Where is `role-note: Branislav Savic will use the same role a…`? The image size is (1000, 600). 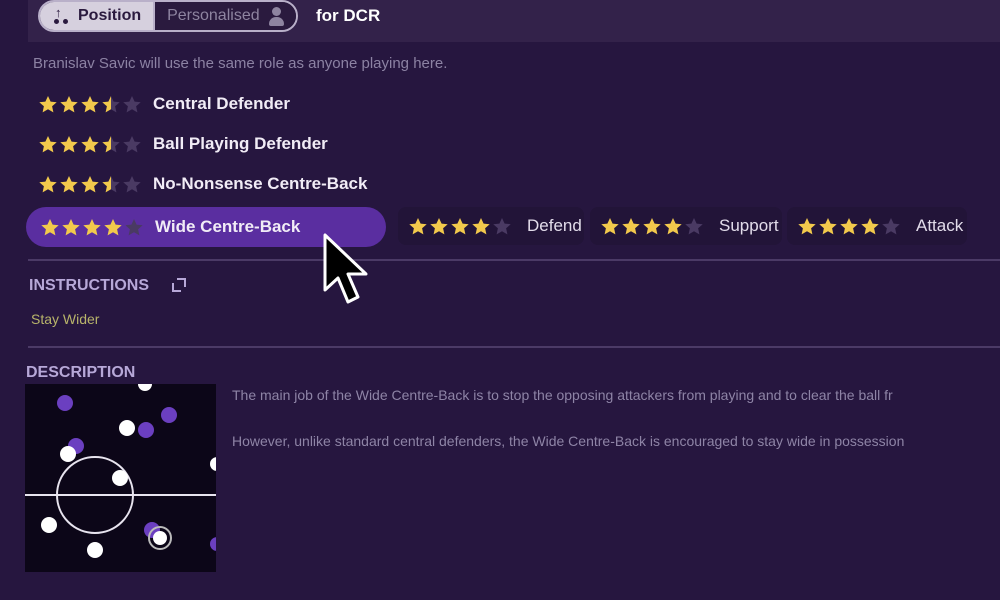
role-note: Branislav Savic will use the same role a… is located at coordinates (240, 63).